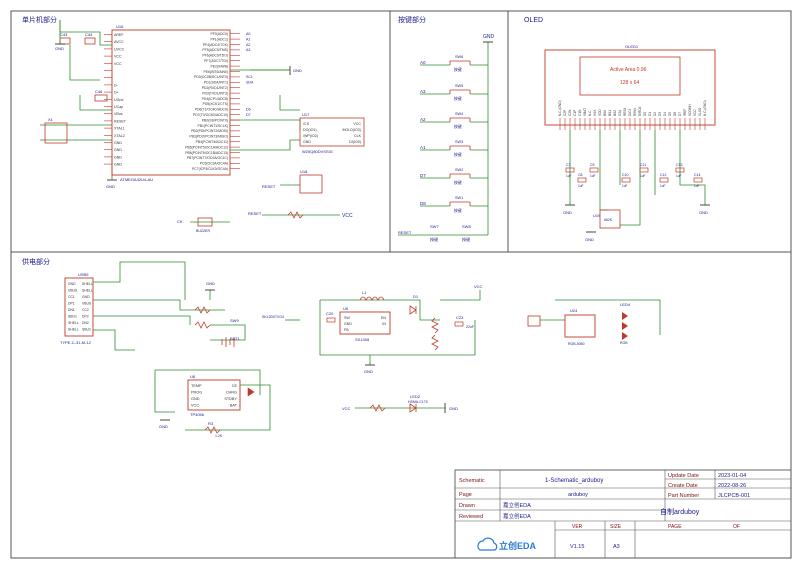 This screenshot has width=800, height=566. What do you see at coordinates (118, 157) in the screenshot?
I see `mcu-left-pin-label: GND` at bounding box center [118, 157].